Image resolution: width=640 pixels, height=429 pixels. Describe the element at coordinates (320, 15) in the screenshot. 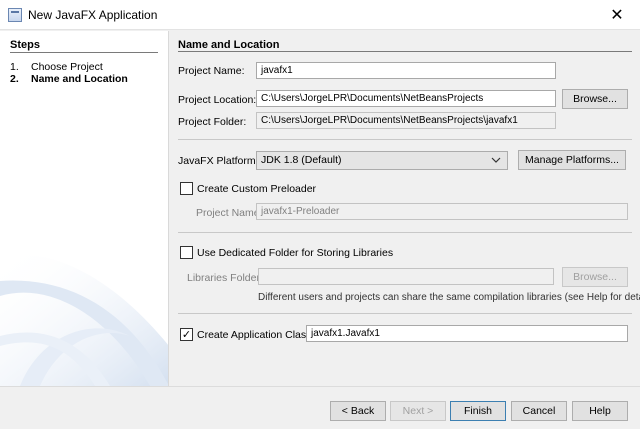

I see `title-bar: New JavaFX Application ✕` at that location.